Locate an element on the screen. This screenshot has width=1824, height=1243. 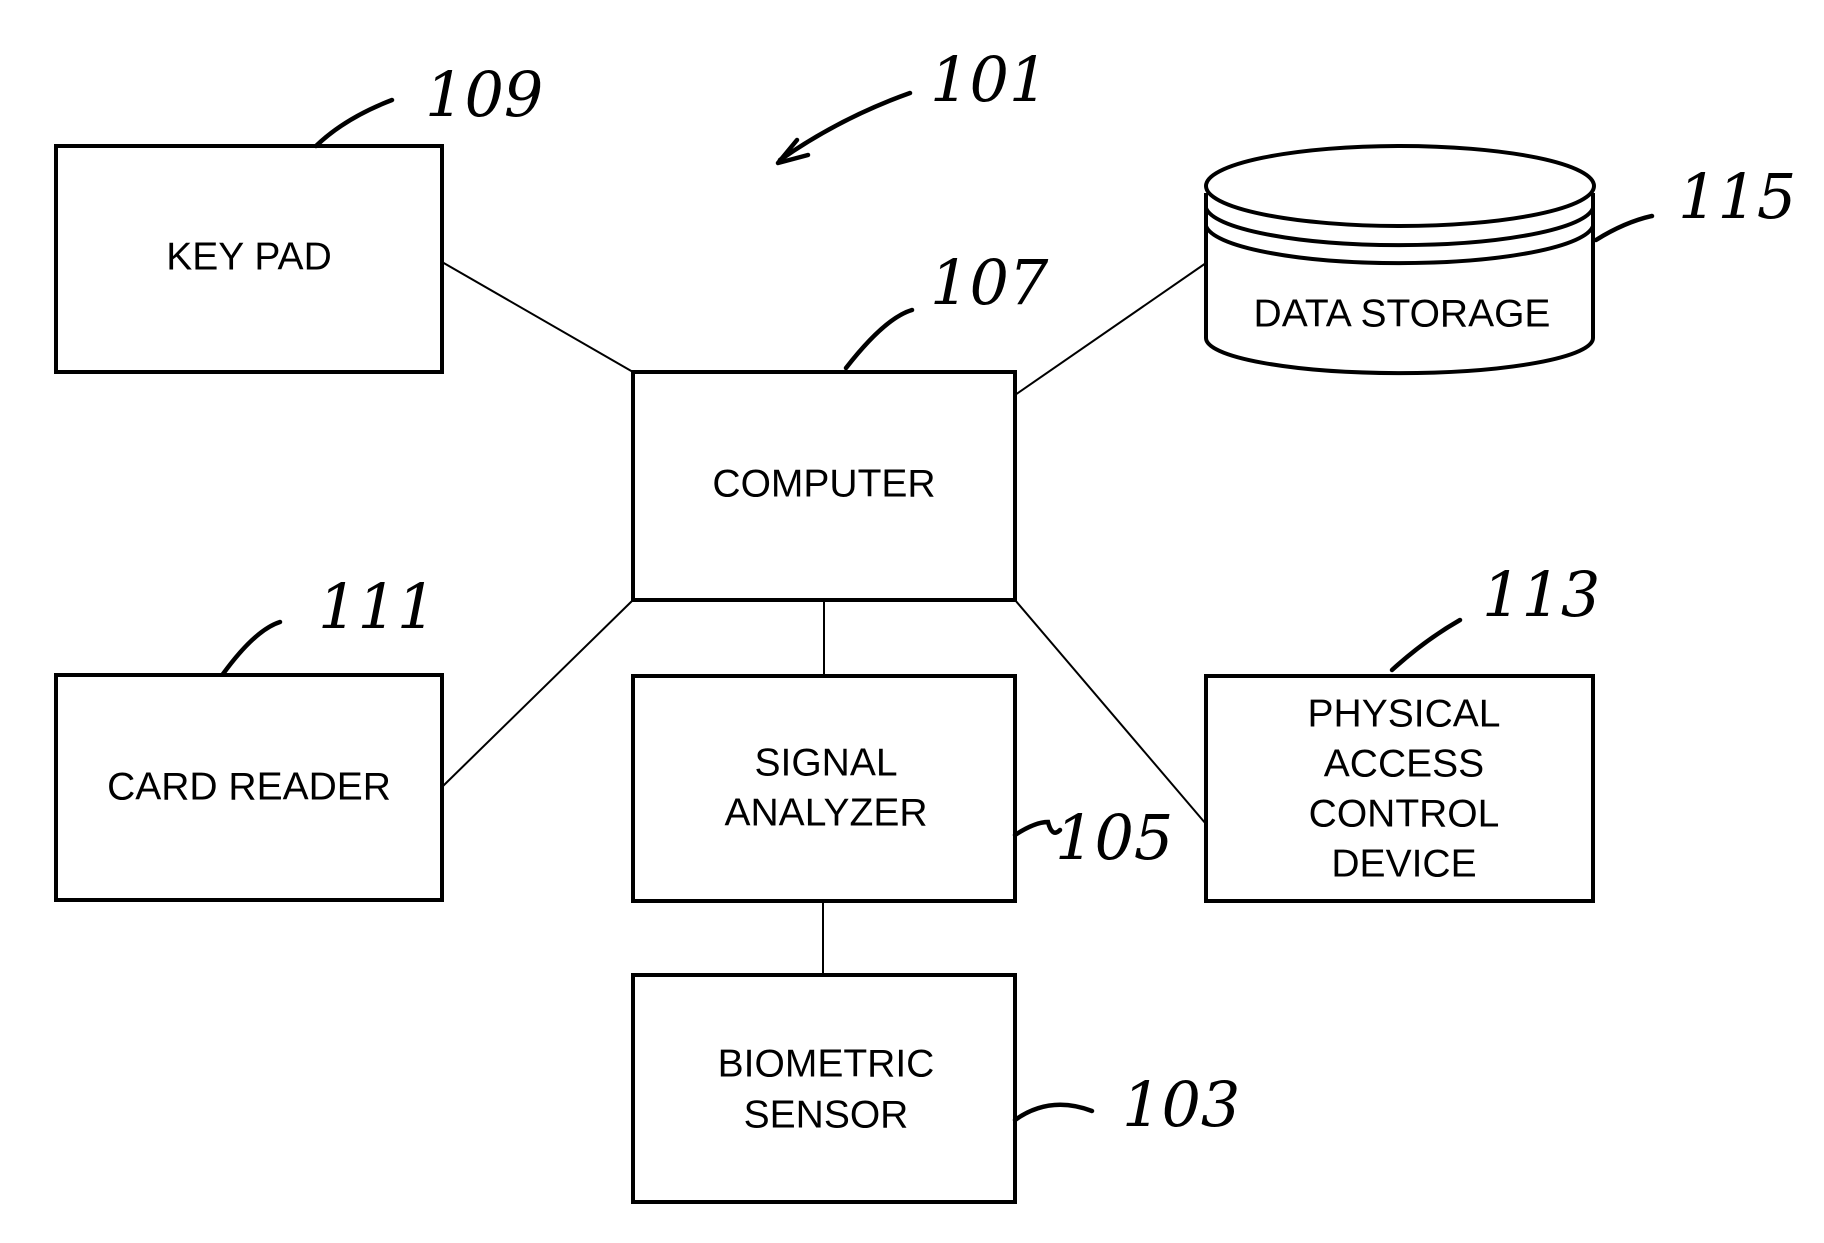
ref-numeral-113: 113 is located at coordinates (1541, 594).